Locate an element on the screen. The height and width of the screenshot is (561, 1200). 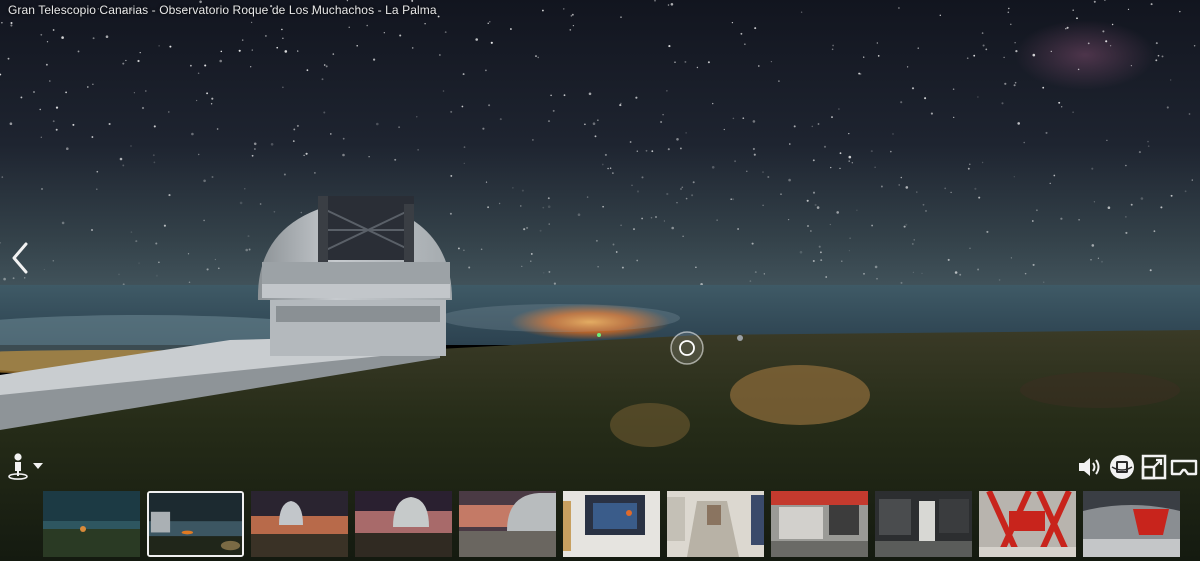
thumbnail-image is located at coordinates (819, 524).